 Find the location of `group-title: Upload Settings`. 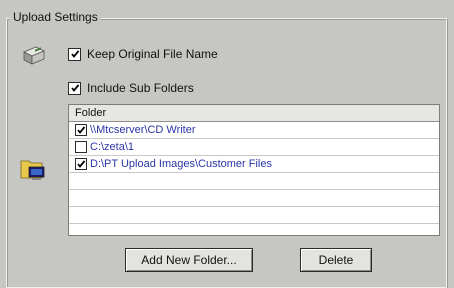

group-title: Upload Settings is located at coordinates (55, 17).